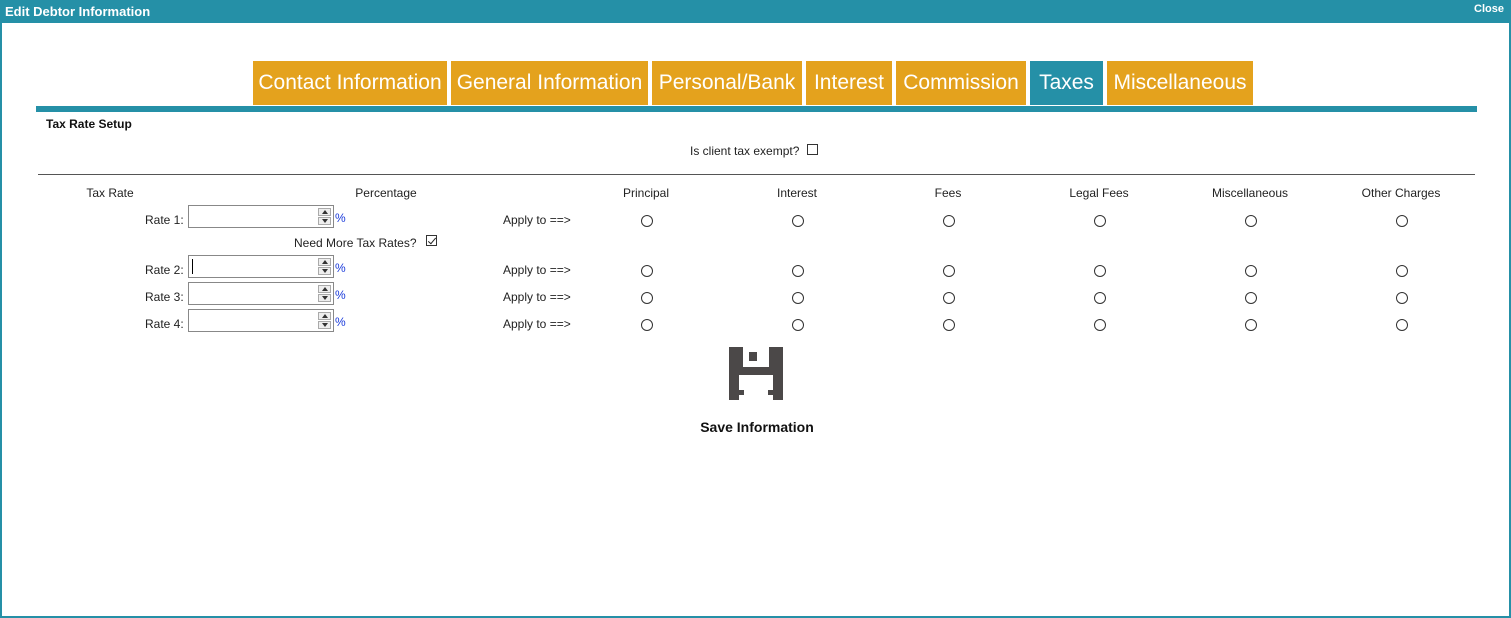 The height and width of the screenshot is (618, 1511). I want to click on rate-2-interest-radio, so click(798, 271).